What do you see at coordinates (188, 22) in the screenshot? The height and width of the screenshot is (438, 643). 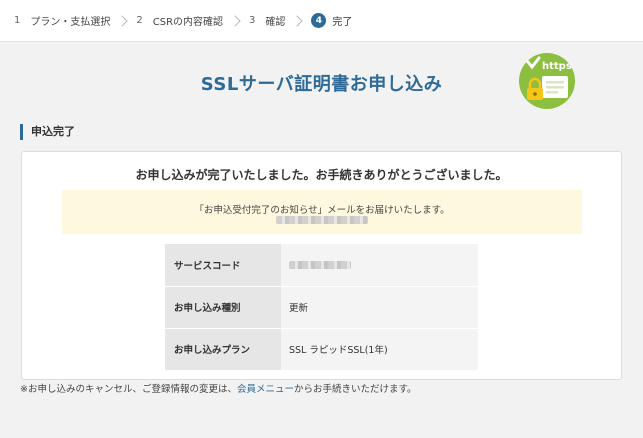 I see `step-label: CSRの内容確認` at bounding box center [188, 22].